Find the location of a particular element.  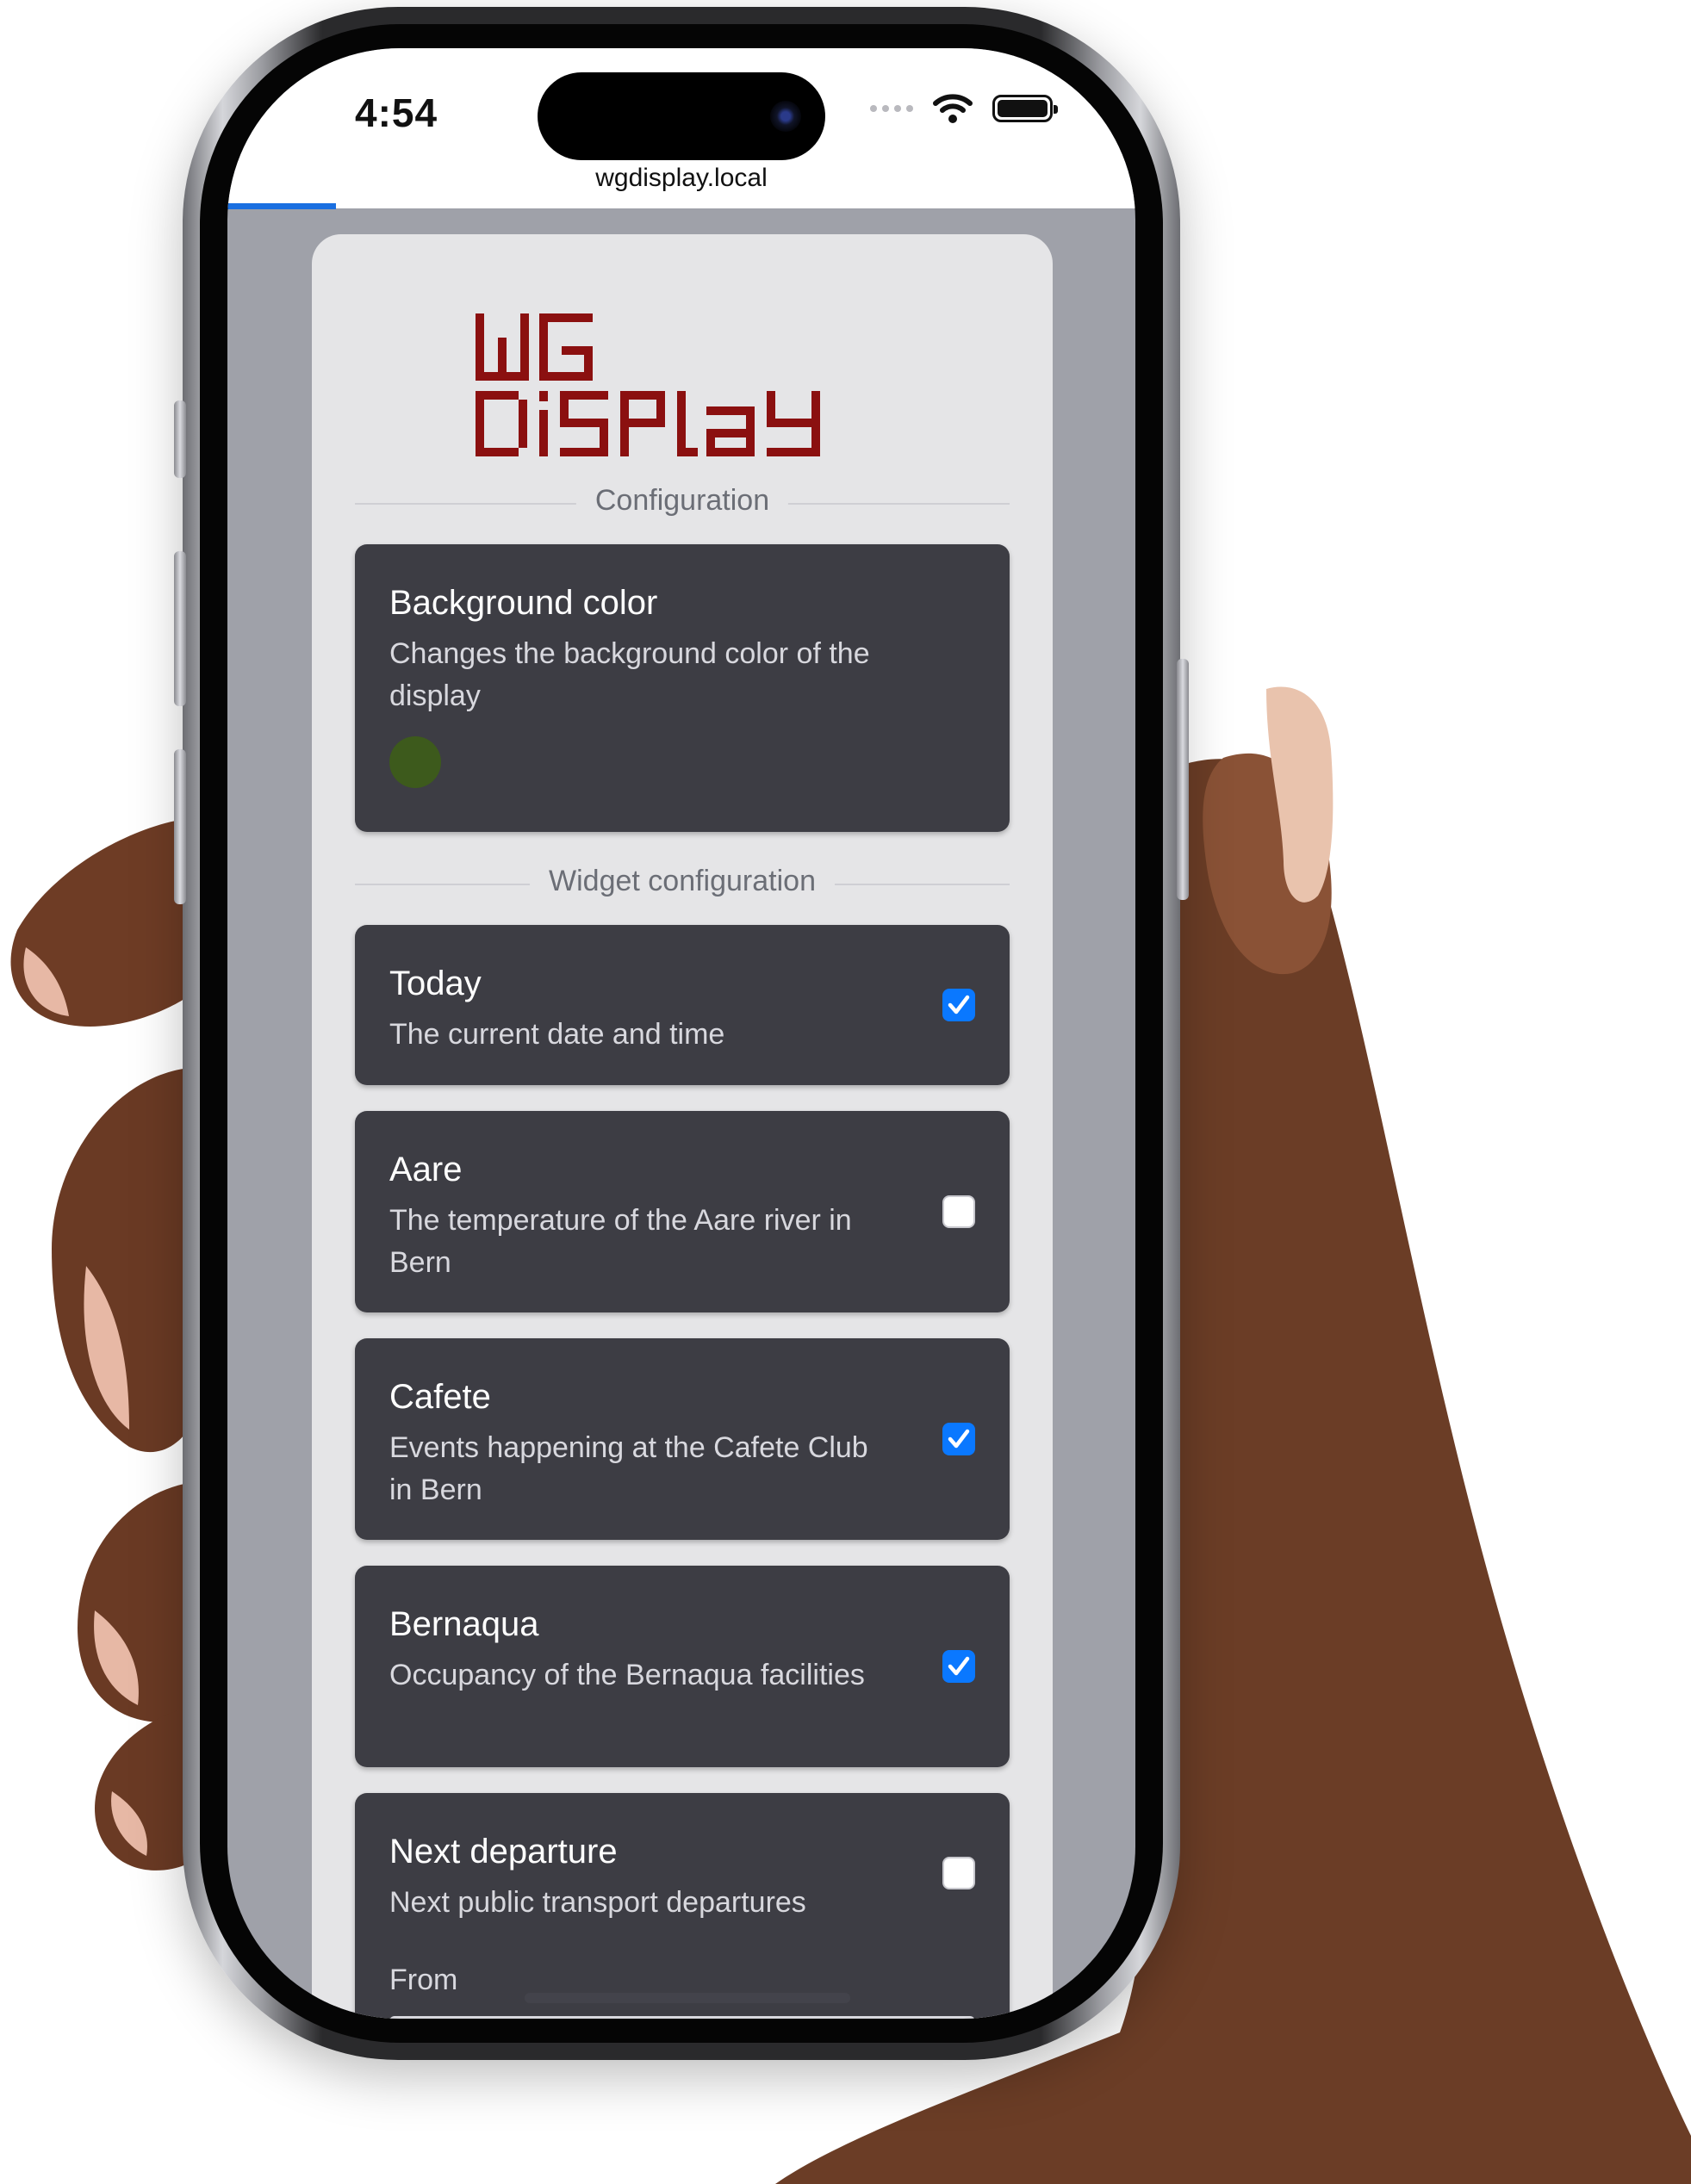

color-picker-swatch is located at coordinates (415, 762).